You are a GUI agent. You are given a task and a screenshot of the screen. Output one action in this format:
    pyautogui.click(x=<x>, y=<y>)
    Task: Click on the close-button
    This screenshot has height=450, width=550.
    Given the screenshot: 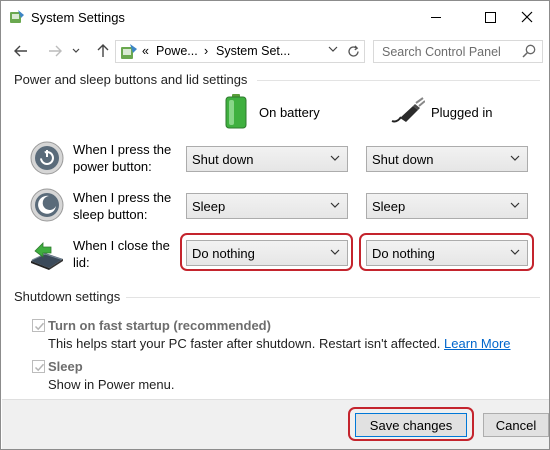 What is the action you would take?
    pyautogui.click(x=527, y=17)
    